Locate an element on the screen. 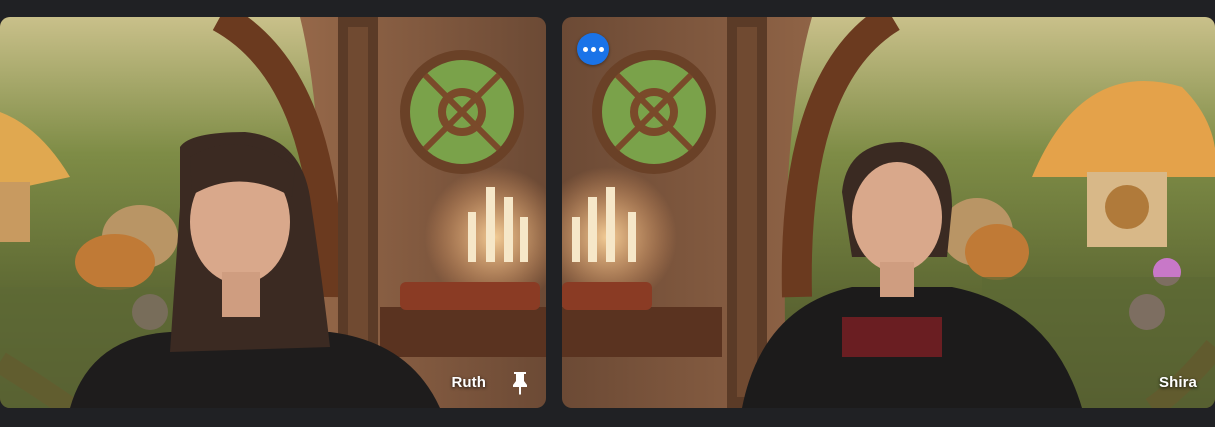 The height and width of the screenshot is (427, 1215). participant-name-label: Ruth is located at coordinates (468, 382).